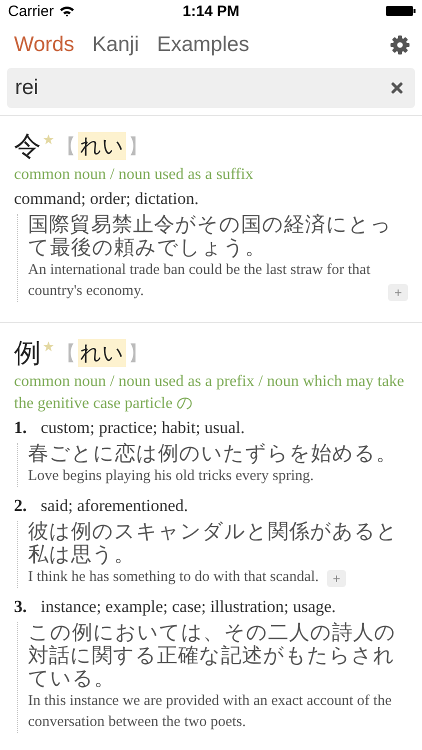 This screenshot has height=750, width=422. I want to click on headword: 例, so click(27, 354).